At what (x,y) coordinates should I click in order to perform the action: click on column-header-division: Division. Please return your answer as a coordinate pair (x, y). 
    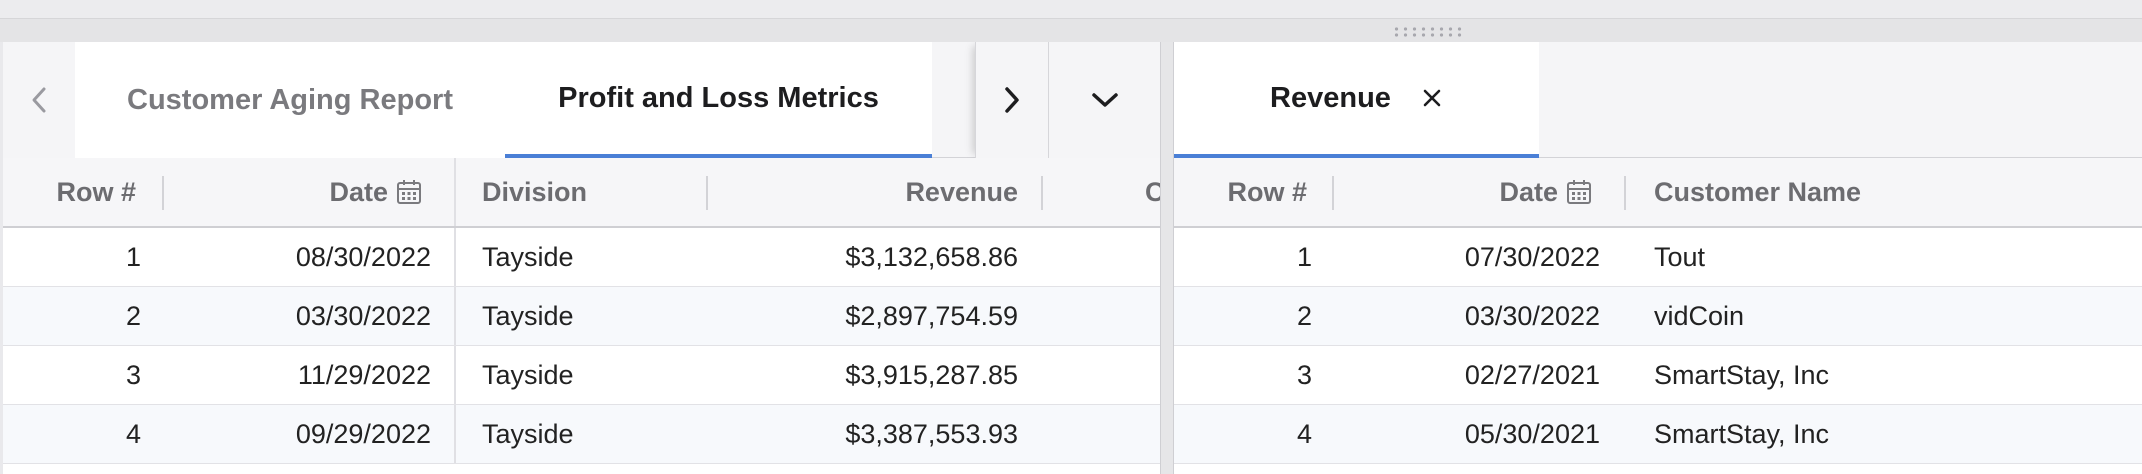
    Looking at the image, I should click on (592, 192).